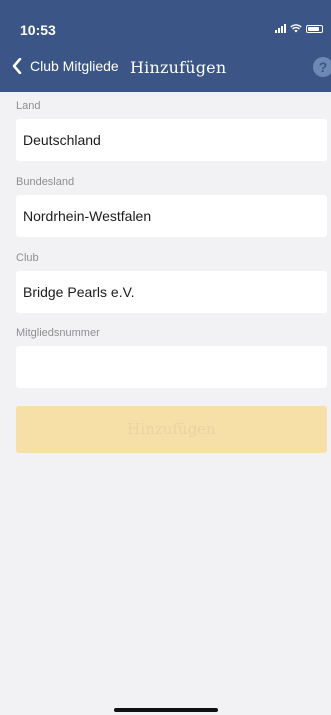 Image resolution: width=331 pixels, height=715 pixels. Describe the element at coordinates (322, 67) in the screenshot. I see `help-icon: ?` at that location.